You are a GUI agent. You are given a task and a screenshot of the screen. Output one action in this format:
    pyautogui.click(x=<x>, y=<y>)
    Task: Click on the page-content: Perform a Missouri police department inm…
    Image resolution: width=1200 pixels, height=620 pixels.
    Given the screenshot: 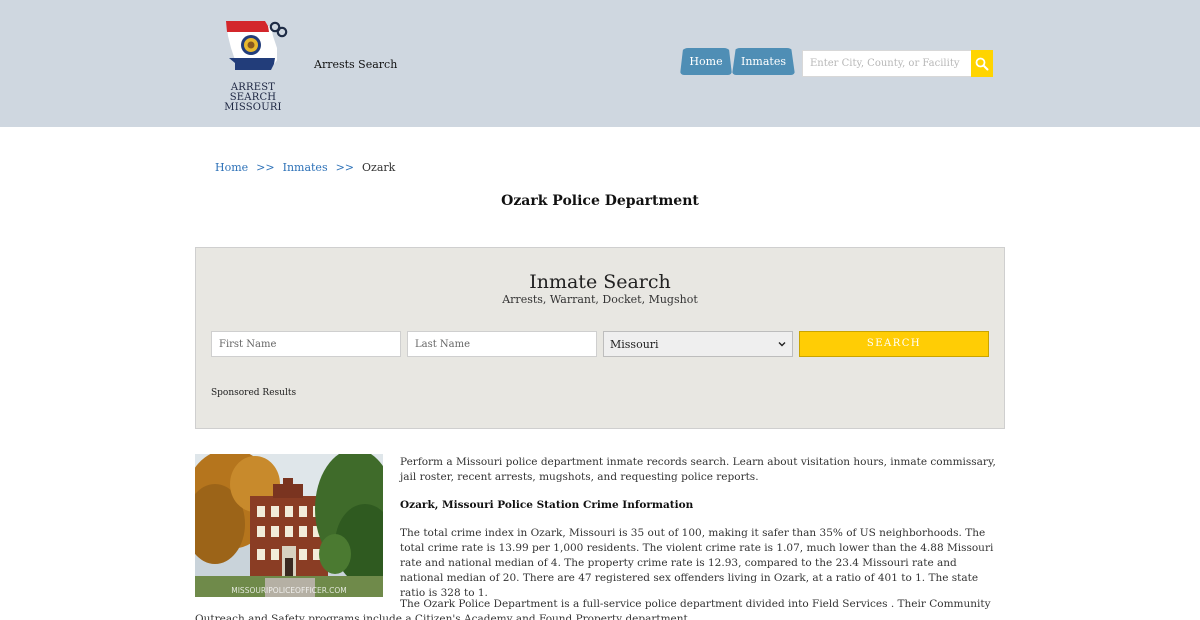 What is the action you would take?
    pyautogui.click(x=701, y=534)
    